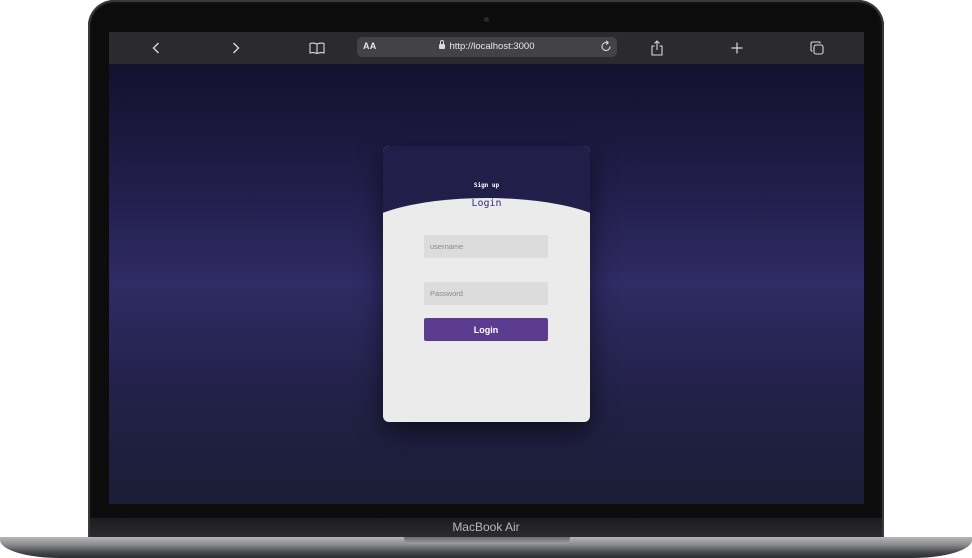 Image resolution: width=972 pixels, height=558 pixels. What do you see at coordinates (486, 185) in the screenshot?
I see `signup-toggle: Sign up` at bounding box center [486, 185].